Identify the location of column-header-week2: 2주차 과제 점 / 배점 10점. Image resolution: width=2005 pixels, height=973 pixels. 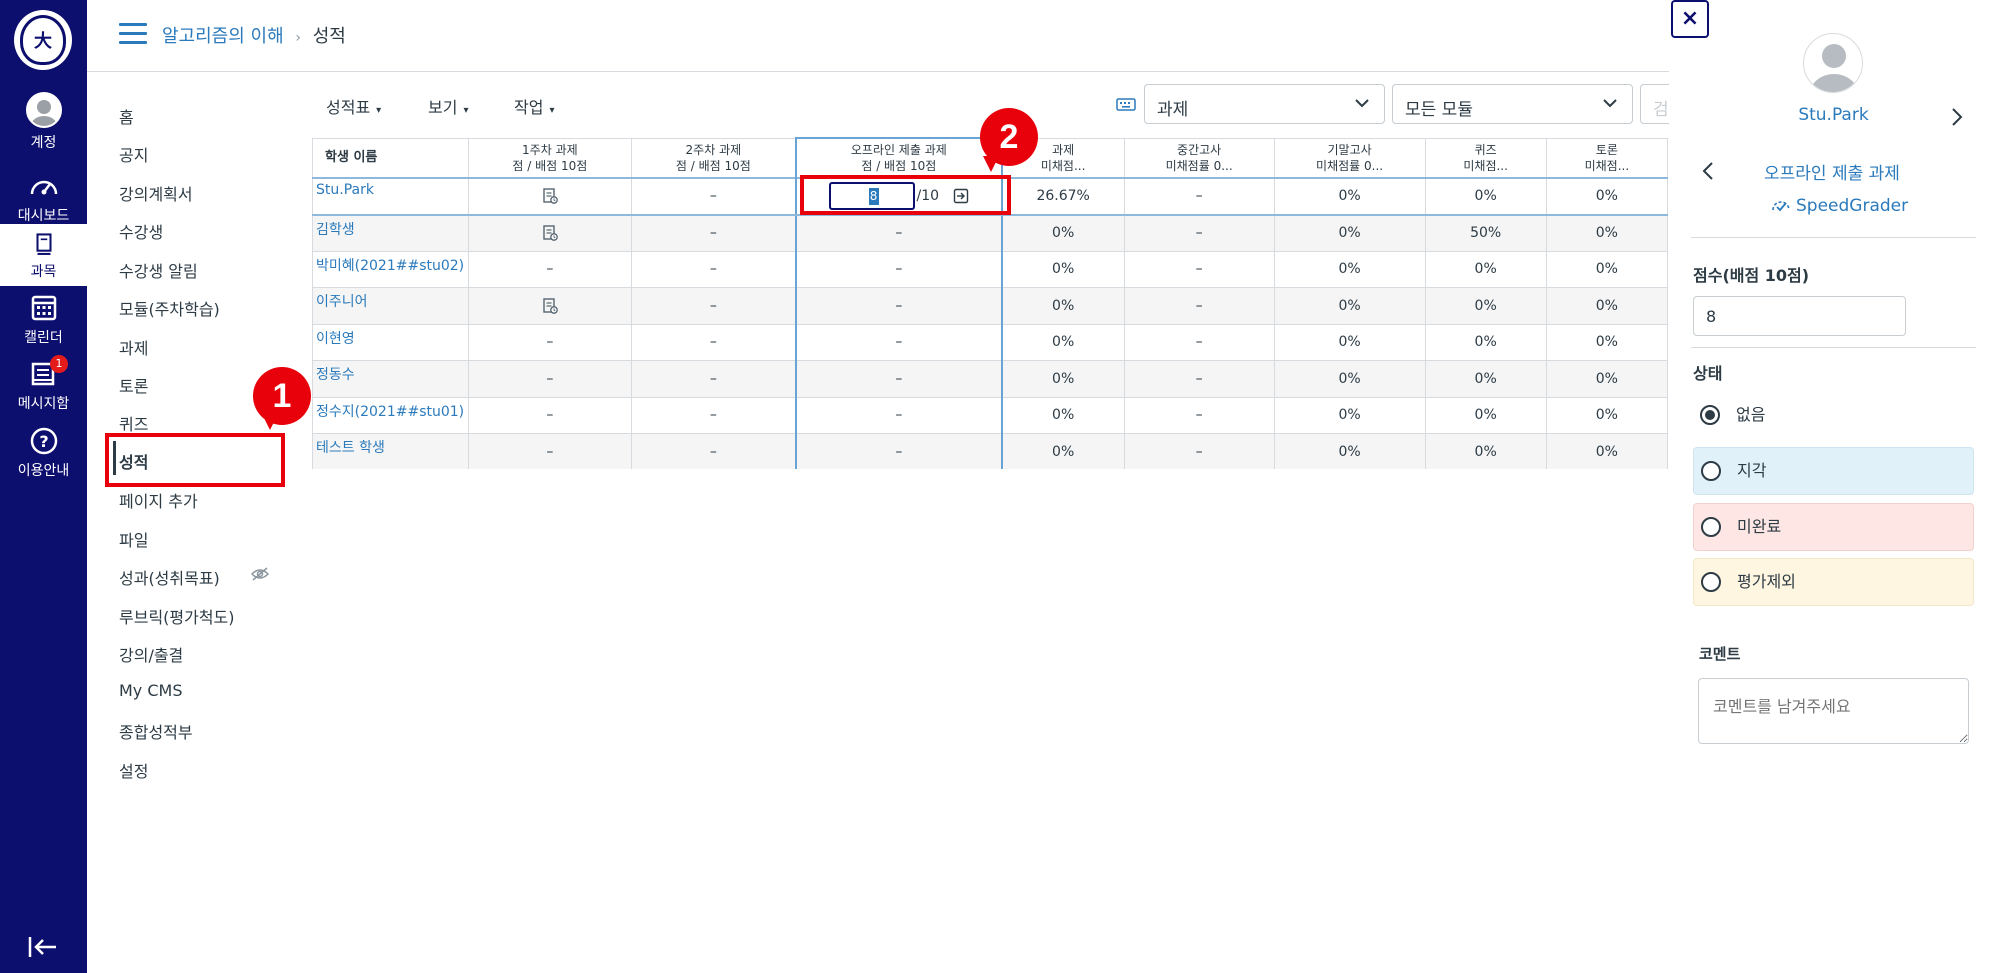
(713, 158).